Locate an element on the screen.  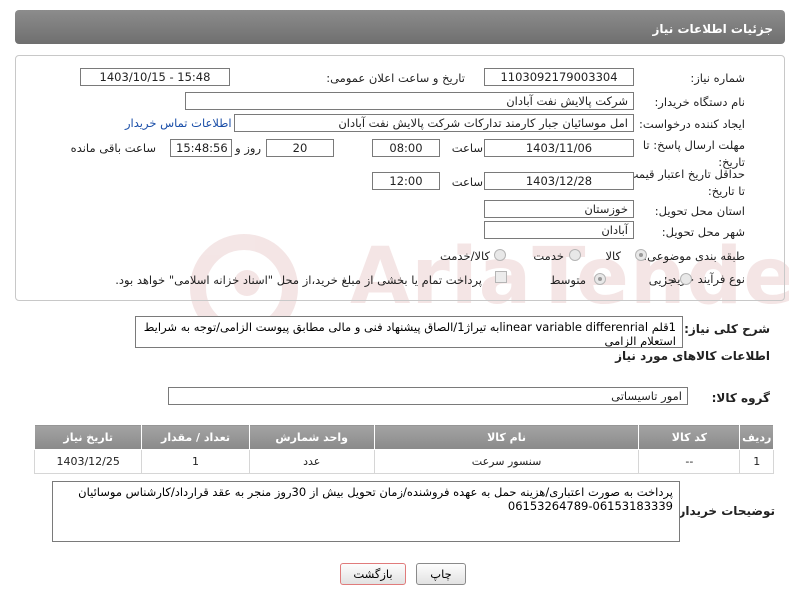
goods-group-label: گروه کالا: is located at coordinates (740, 398).